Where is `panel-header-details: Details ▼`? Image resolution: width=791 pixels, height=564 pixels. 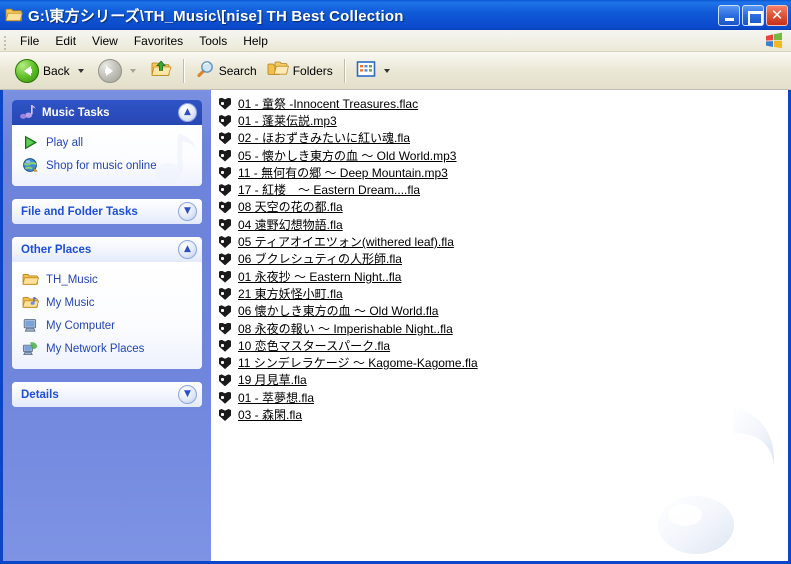
panel-header-details: Details ▼ is located at coordinates (107, 394).